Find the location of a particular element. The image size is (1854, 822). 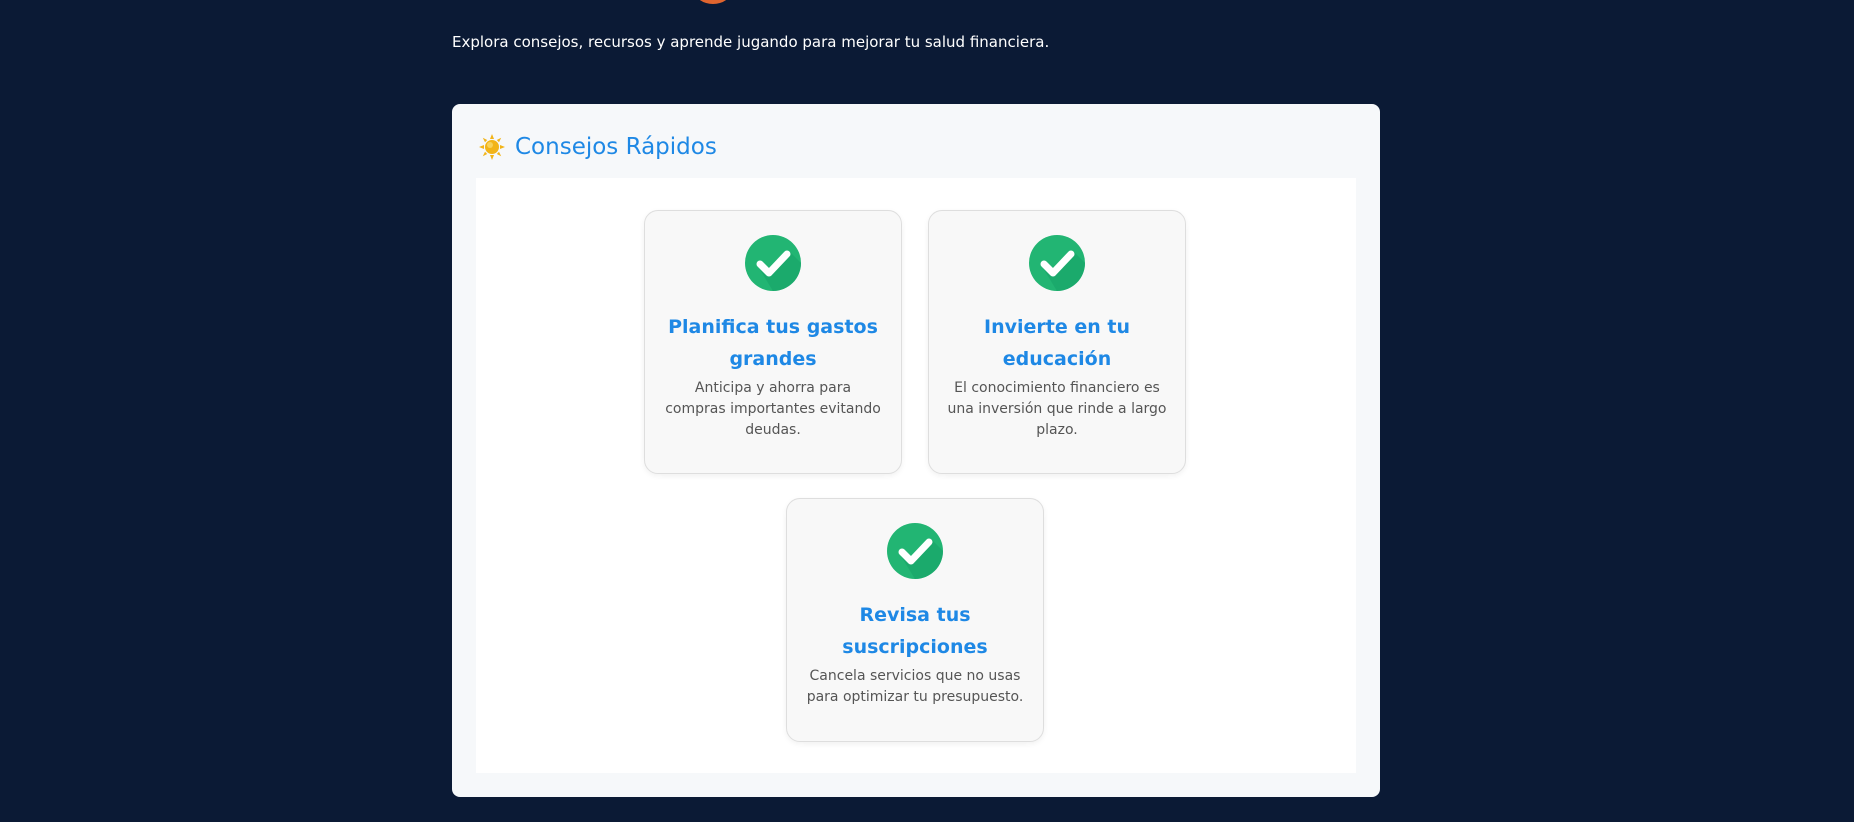

section-title: Consejos Rápidos is located at coordinates (616, 147).